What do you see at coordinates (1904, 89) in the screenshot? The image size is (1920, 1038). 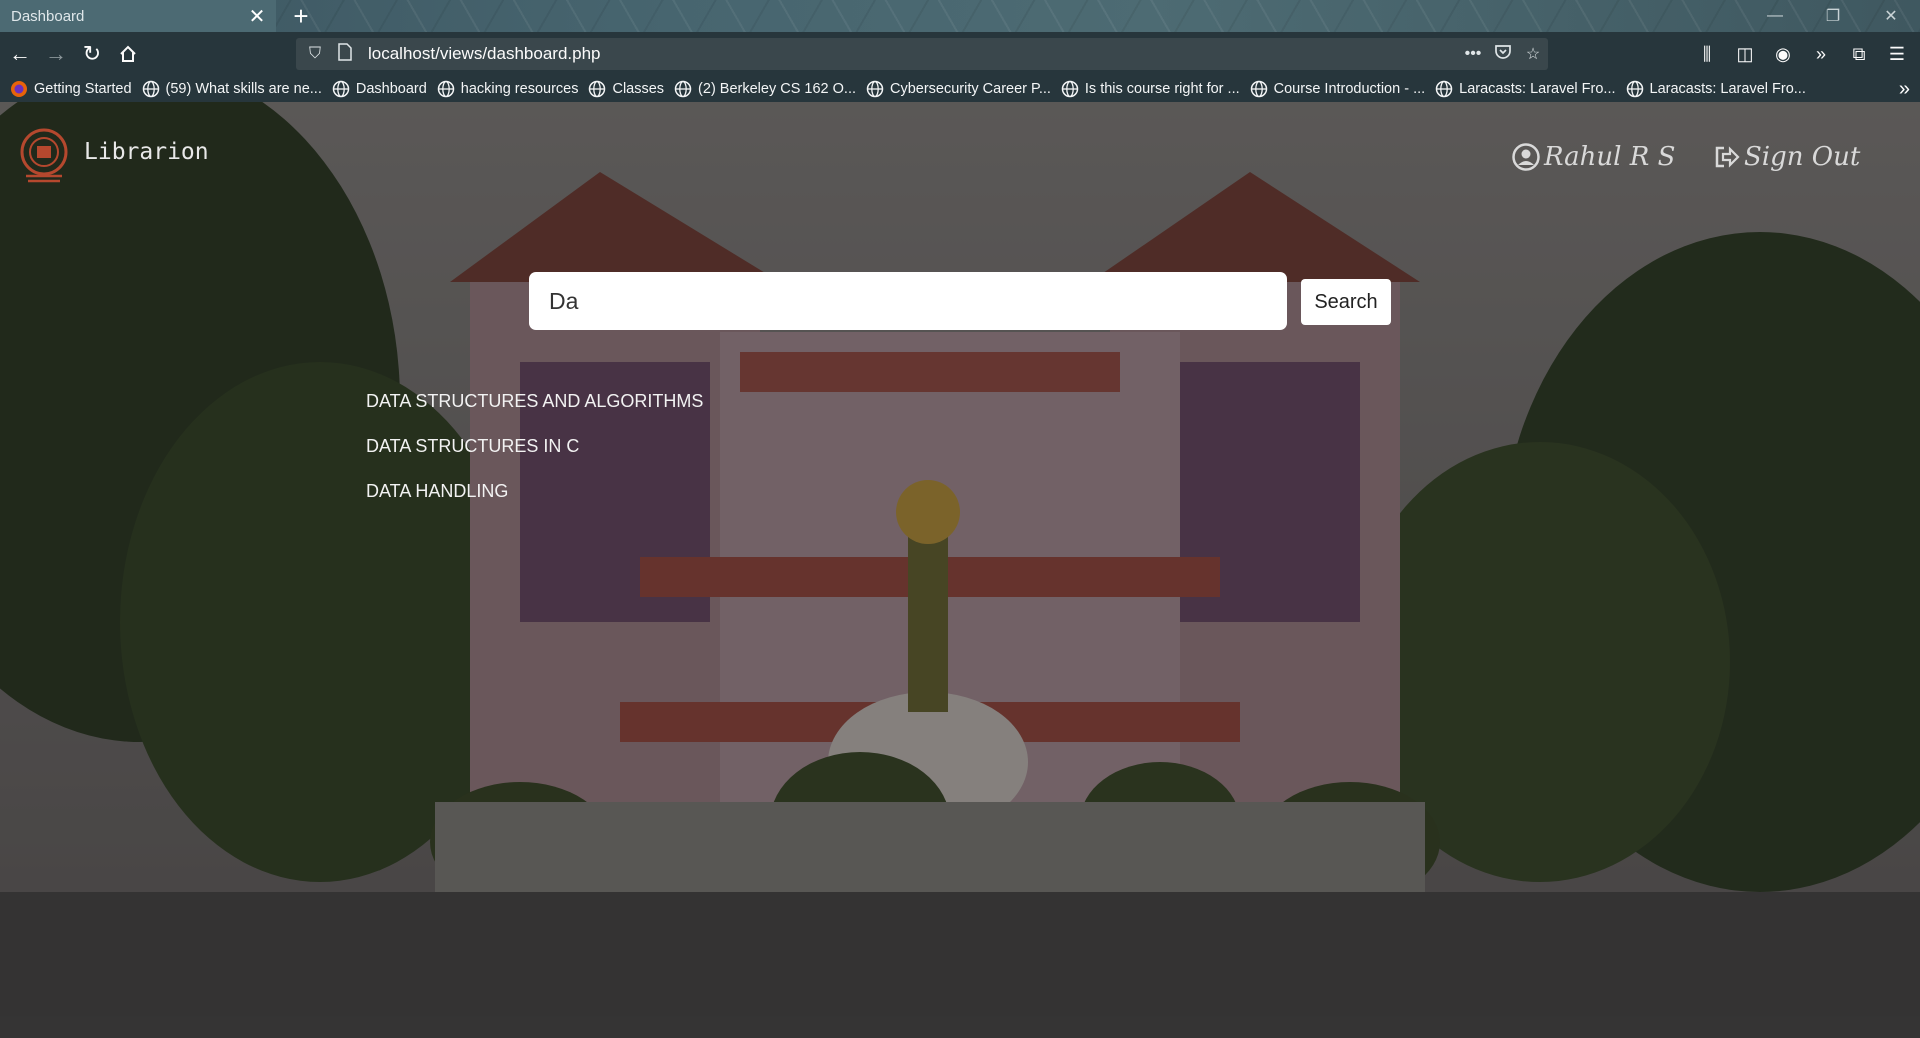 I see `bookmarks-overflow-icon: »` at bounding box center [1904, 89].